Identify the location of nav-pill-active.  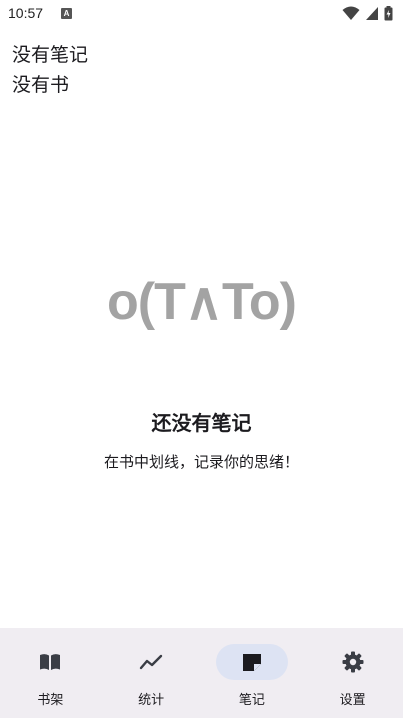
(251, 662).